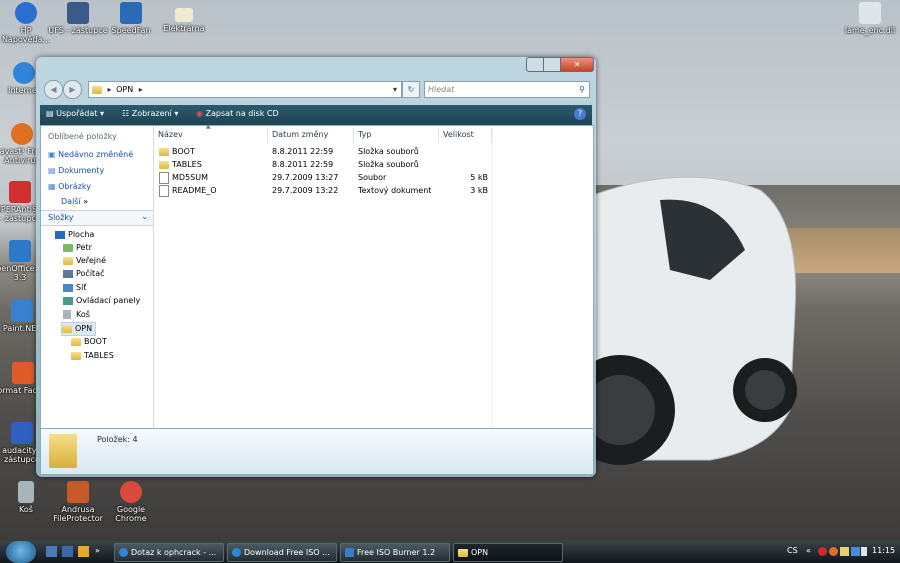 The image size is (900, 563). Describe the element at coordinates (131, 13) in the screenshot. I see `speedfan-icon` at that location.